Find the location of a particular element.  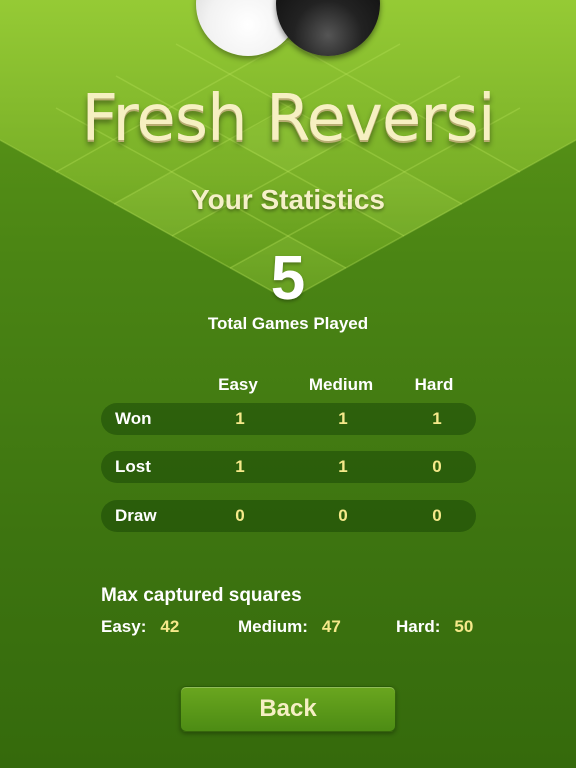

max-captured-value: 47 is located at coordinates (331, 626).